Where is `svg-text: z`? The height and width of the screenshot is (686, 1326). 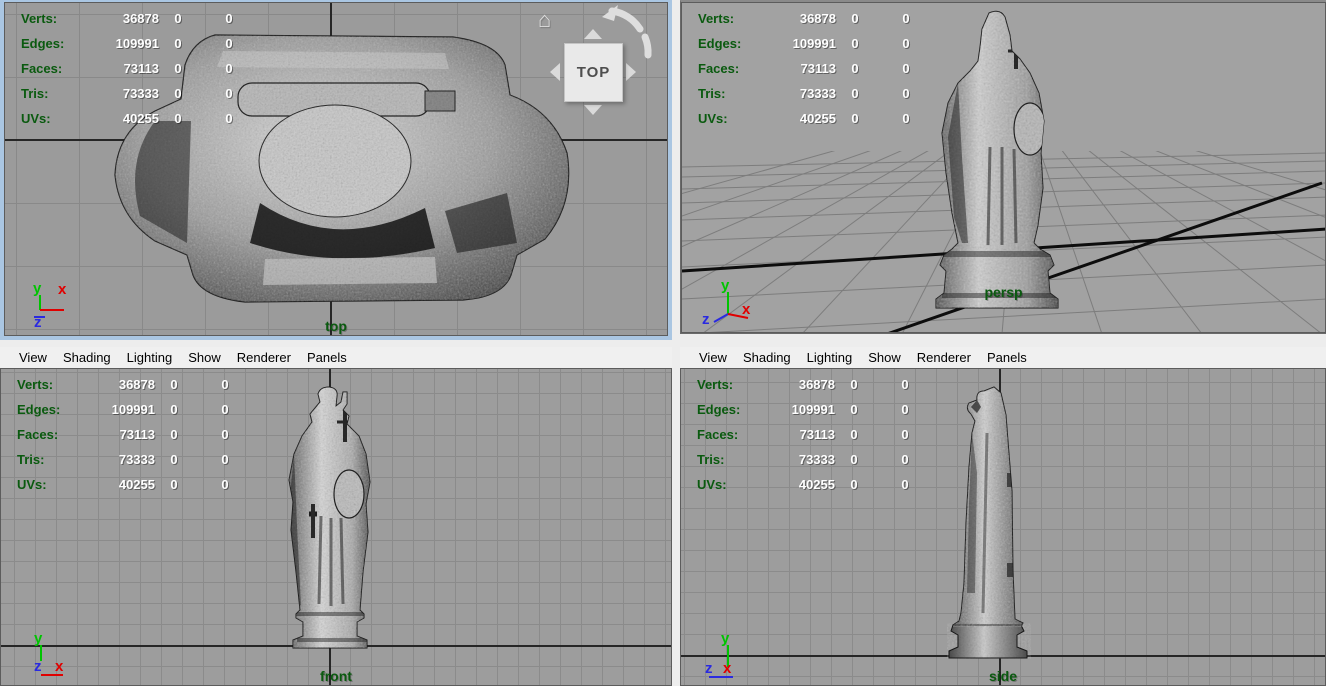 svg-text: z is located at coordinates (706, 319).